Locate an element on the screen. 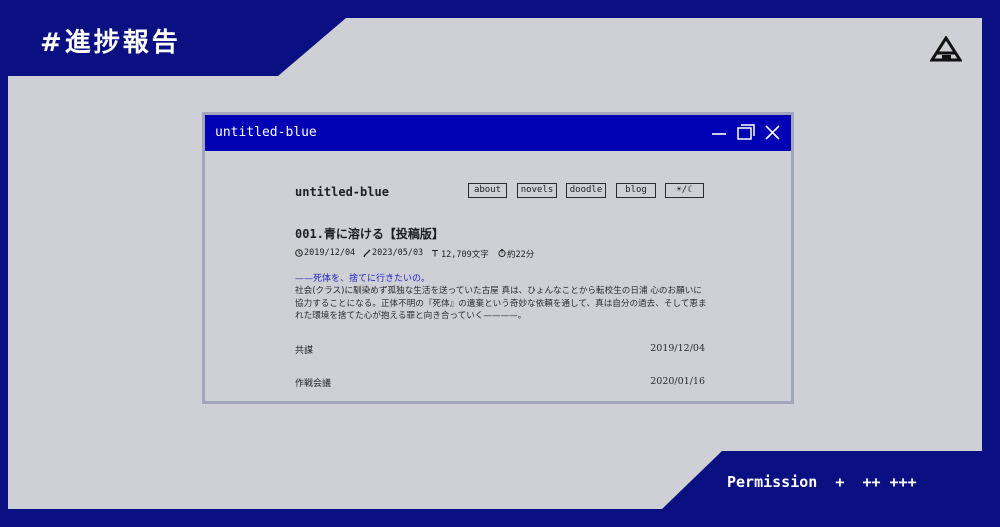  post-title: 001.青に溶ける【投稿版】 is located at coordinates (369, 233).